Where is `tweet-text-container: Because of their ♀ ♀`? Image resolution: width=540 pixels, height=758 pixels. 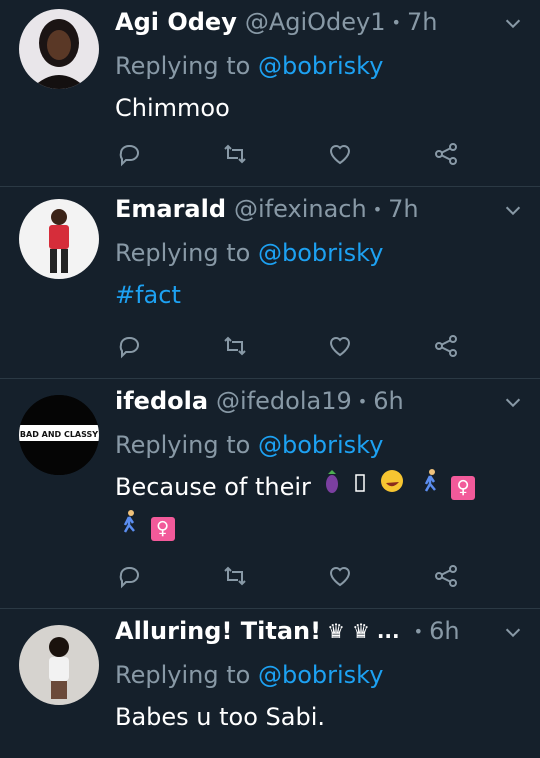 tweet-text-container: Because of their ♀ ♀ is located at coordinates (320, 508).